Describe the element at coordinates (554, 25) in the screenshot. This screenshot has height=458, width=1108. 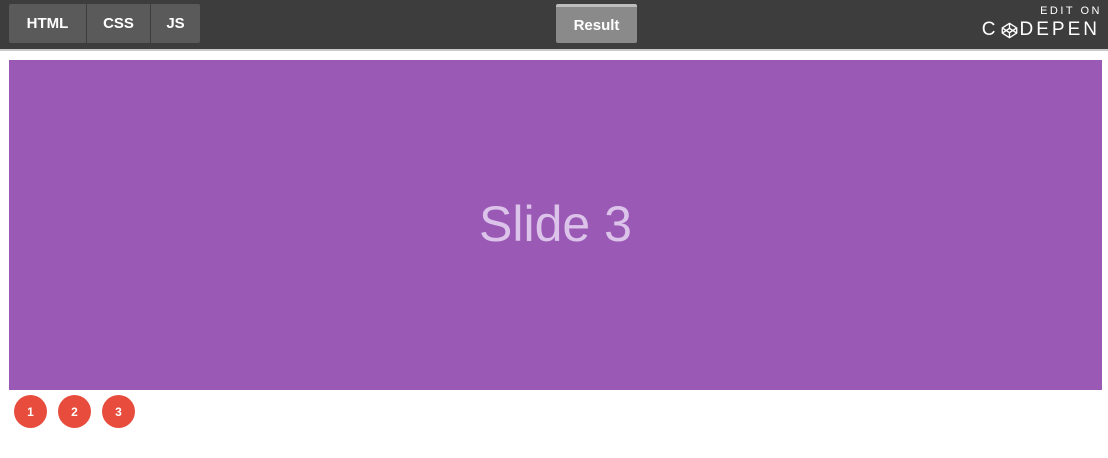
I see `codepen-embed-toolbar: HTML CSS JS Result EDIT ON C DEPEN` at that location.